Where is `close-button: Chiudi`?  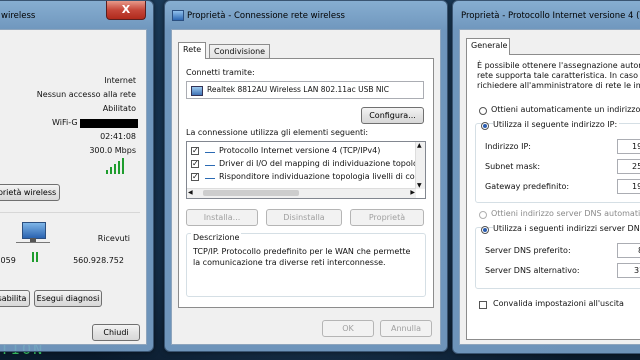 close-button: Chiudi is located at coordinates (116, 332).